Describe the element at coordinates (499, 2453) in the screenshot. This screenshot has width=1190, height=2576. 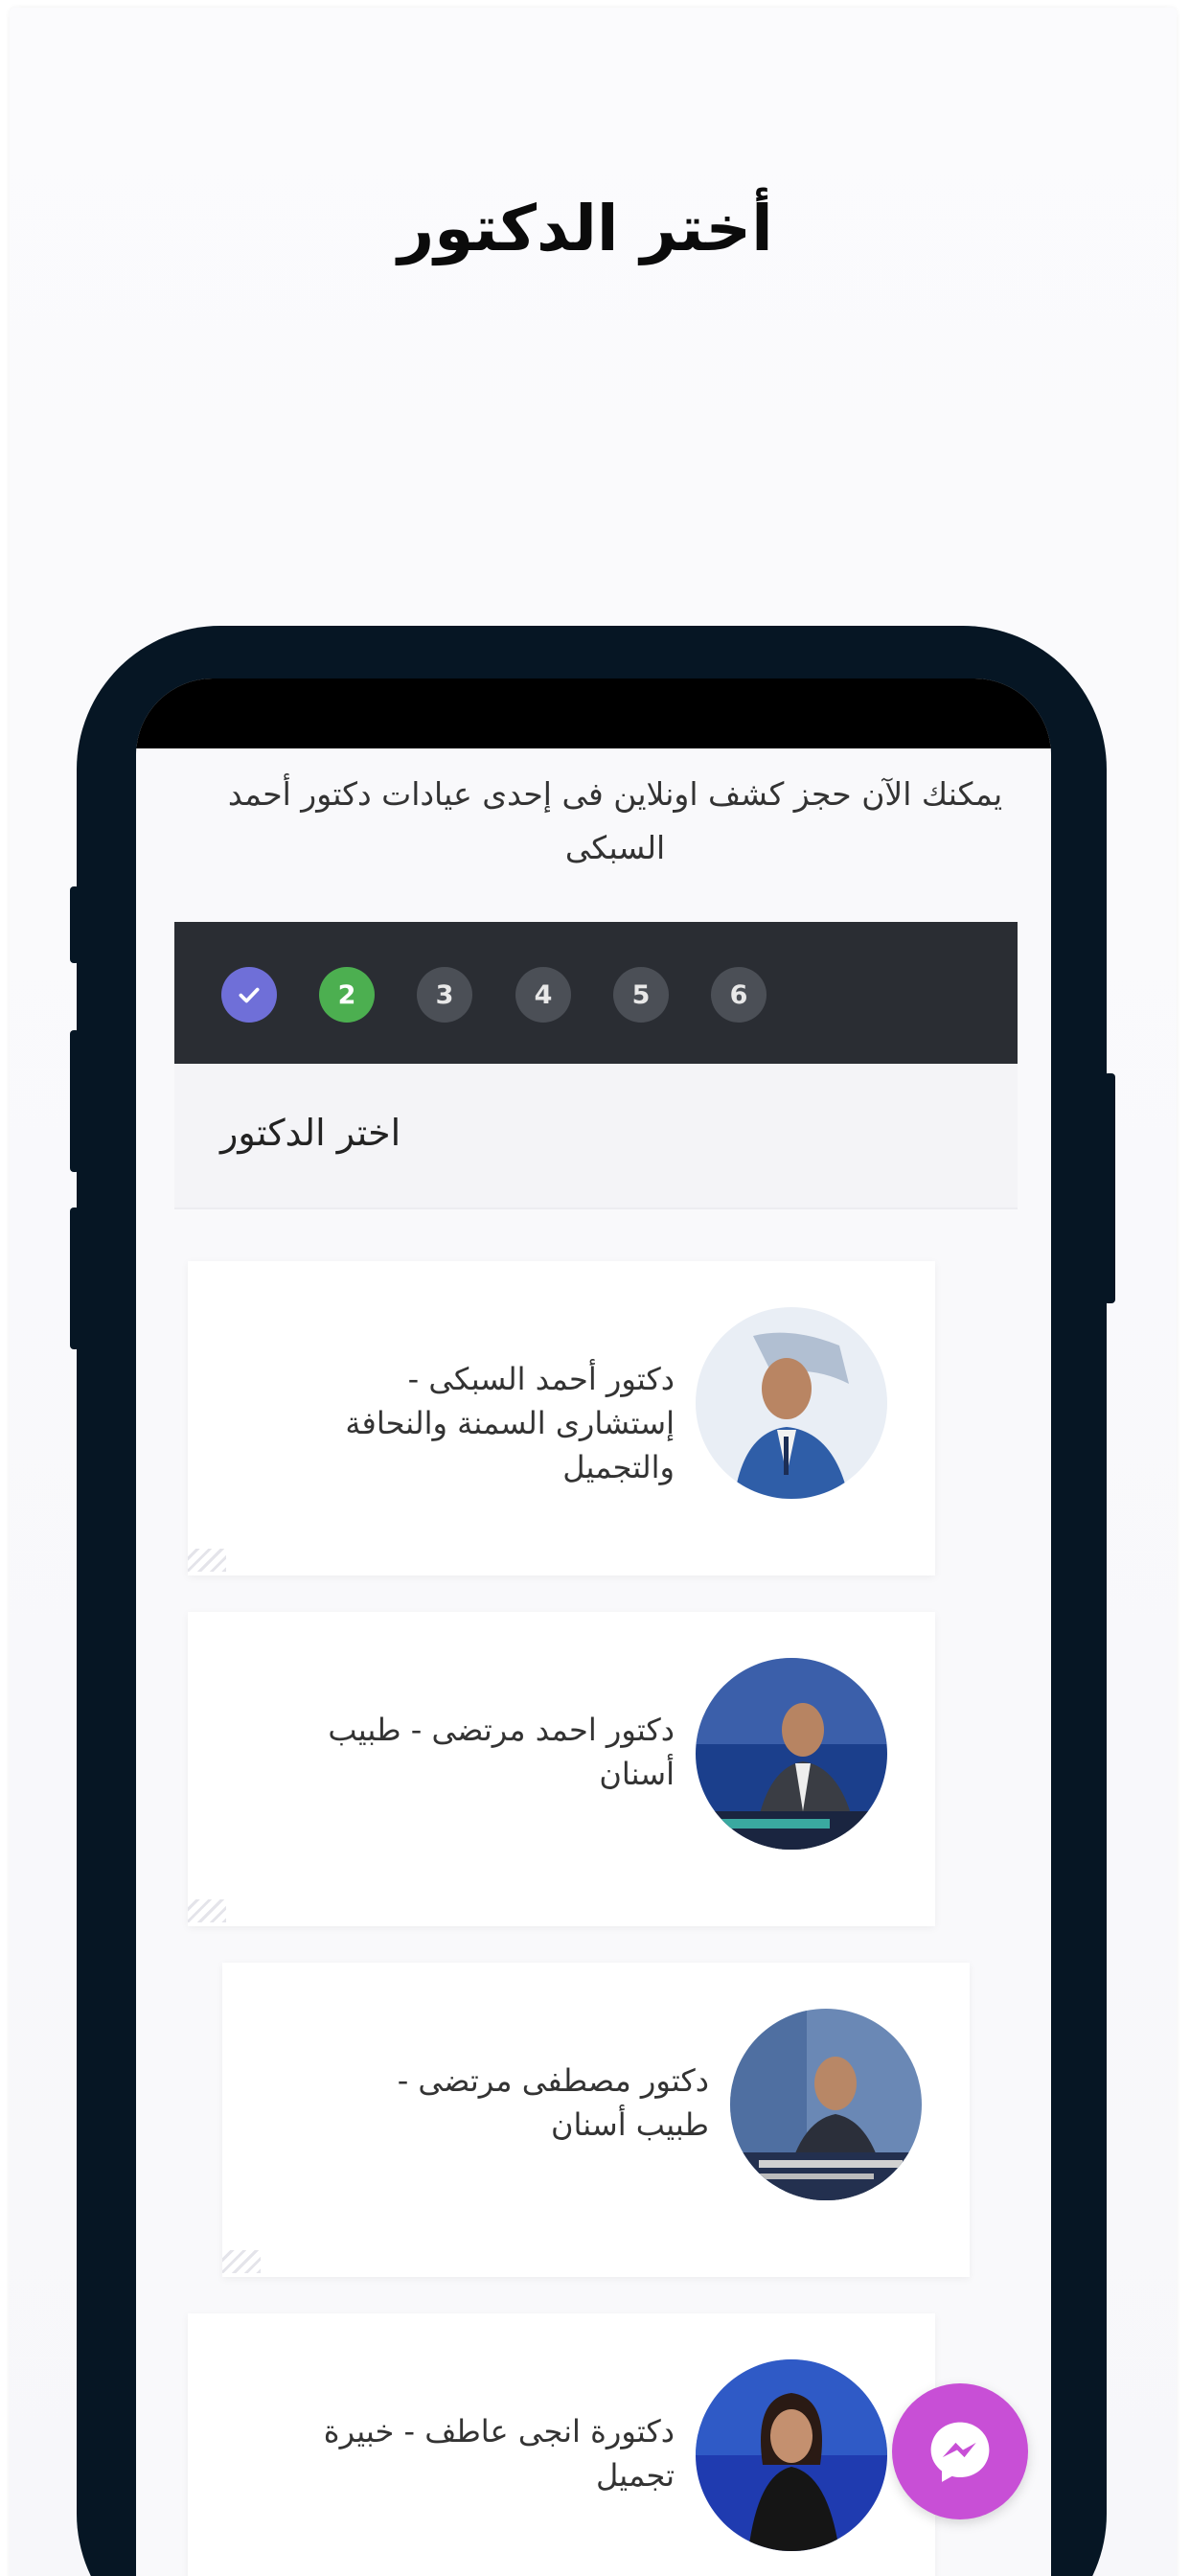
I see `doctor-name: دكتورة انجى عاطف - خبيرة تجميل` at that location.